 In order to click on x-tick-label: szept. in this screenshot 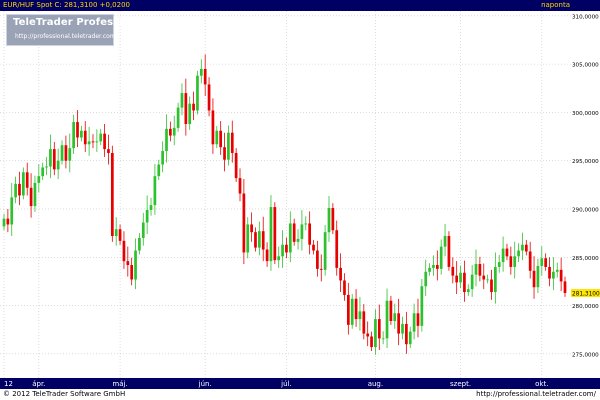, I will do `click(460, 384)`.